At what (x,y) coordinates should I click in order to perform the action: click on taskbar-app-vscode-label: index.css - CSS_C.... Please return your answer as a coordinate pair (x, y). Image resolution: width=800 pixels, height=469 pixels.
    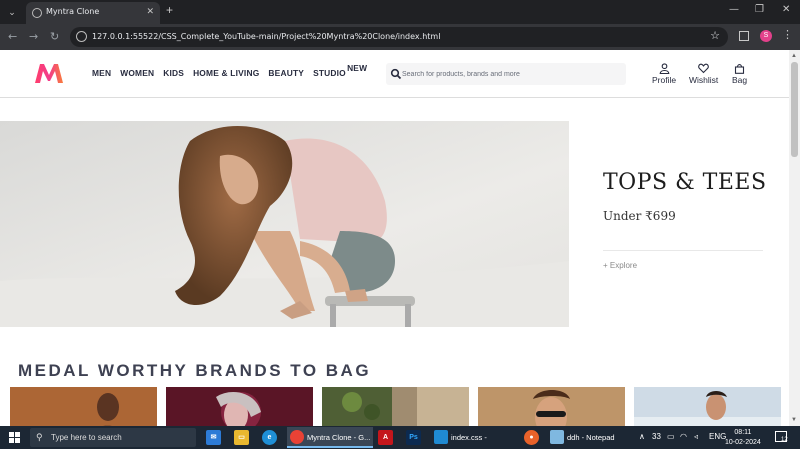
    Looking at the image, I should click on (469, 448).